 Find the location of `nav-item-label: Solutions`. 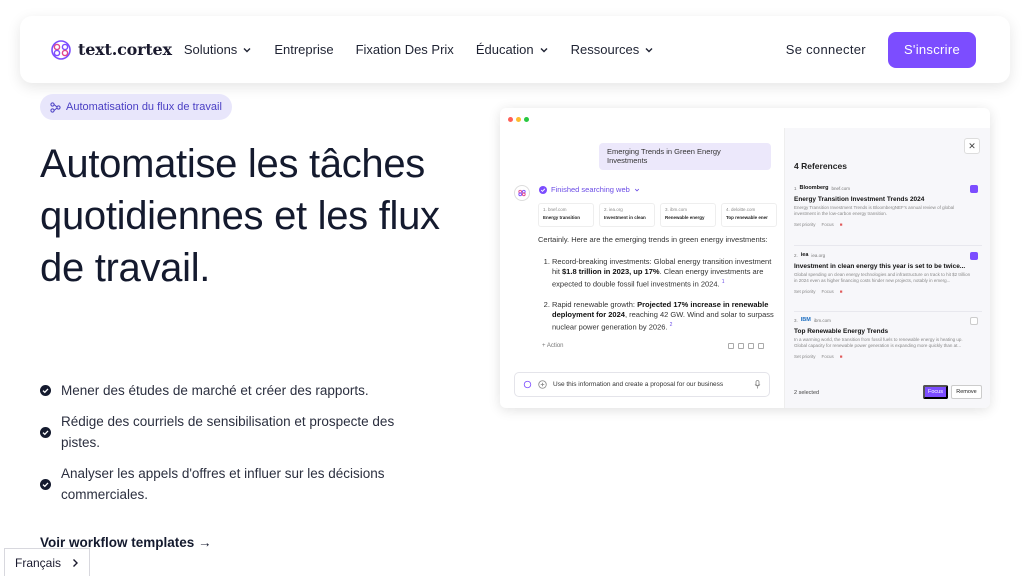

nav-item-label: Solutions is located at coordinates (210, 49).